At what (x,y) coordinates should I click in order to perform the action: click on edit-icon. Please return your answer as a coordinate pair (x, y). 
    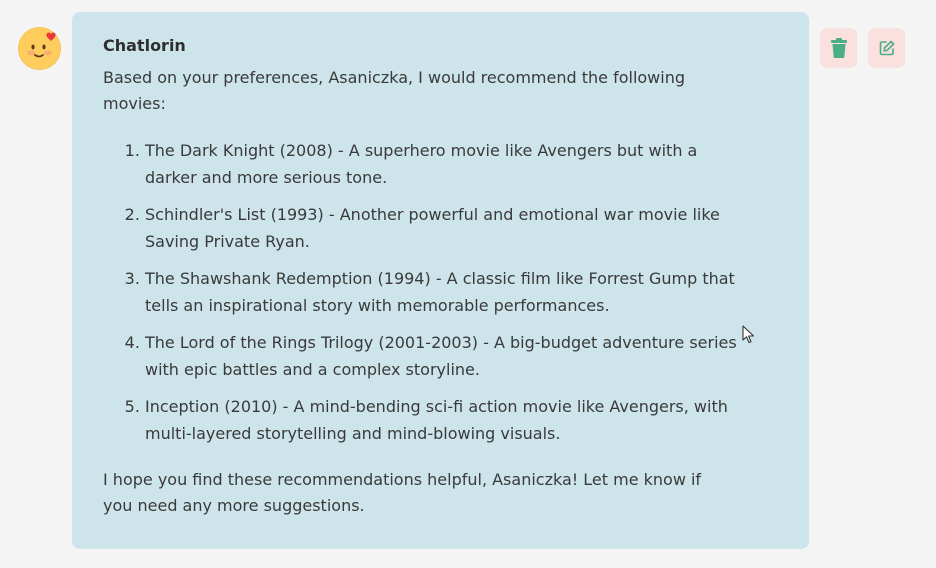
    Looking at the image, I should click on (886, 48).